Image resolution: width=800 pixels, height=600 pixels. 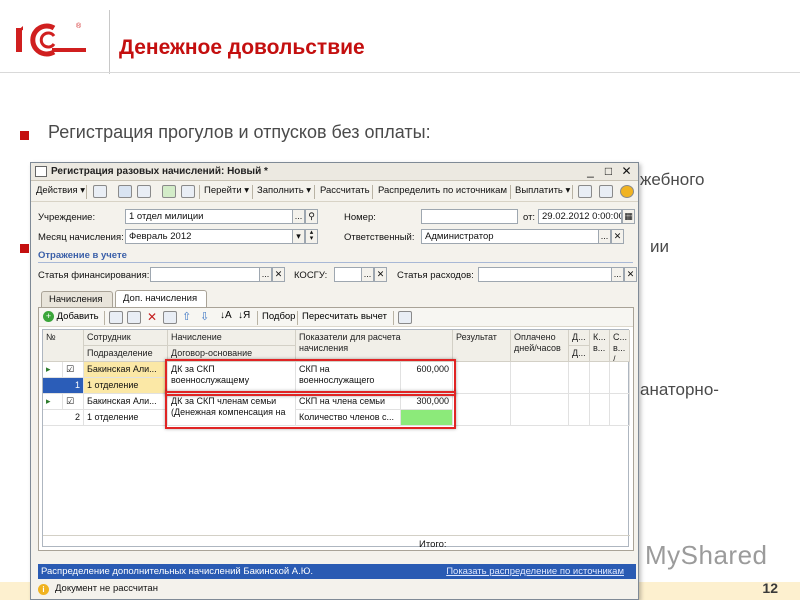 What do you see at coordinates (81, 237) in the screenshot?
I see `month-label: Месяц начисления:` at bounding box center [81, 237].